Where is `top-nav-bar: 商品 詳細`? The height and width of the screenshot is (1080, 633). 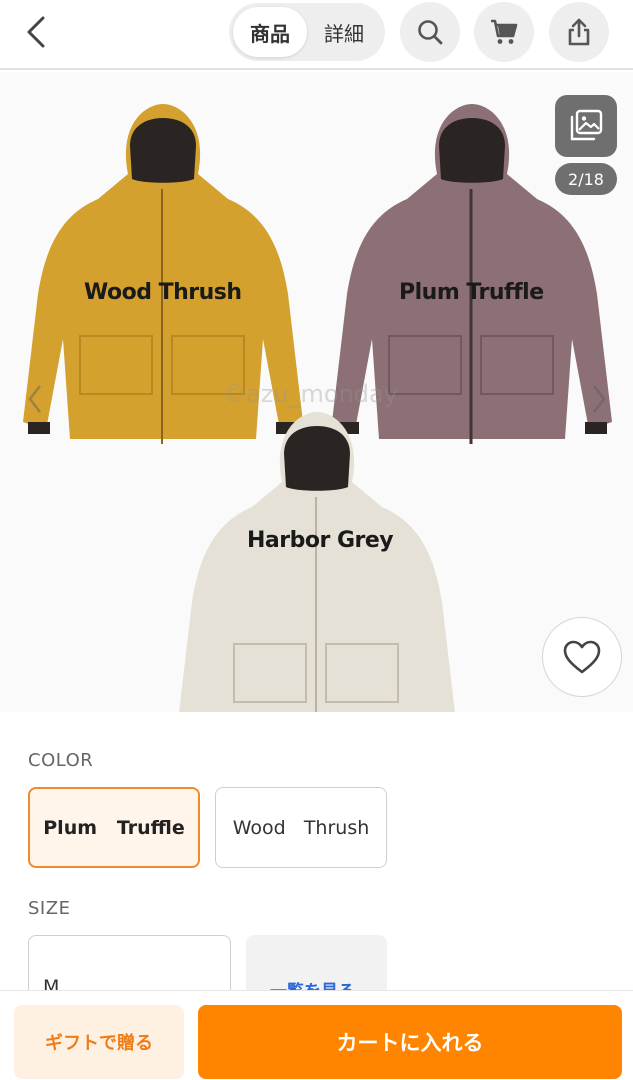 top-nav-bar: 商品 詳細 is located at coordinates (316, 35).